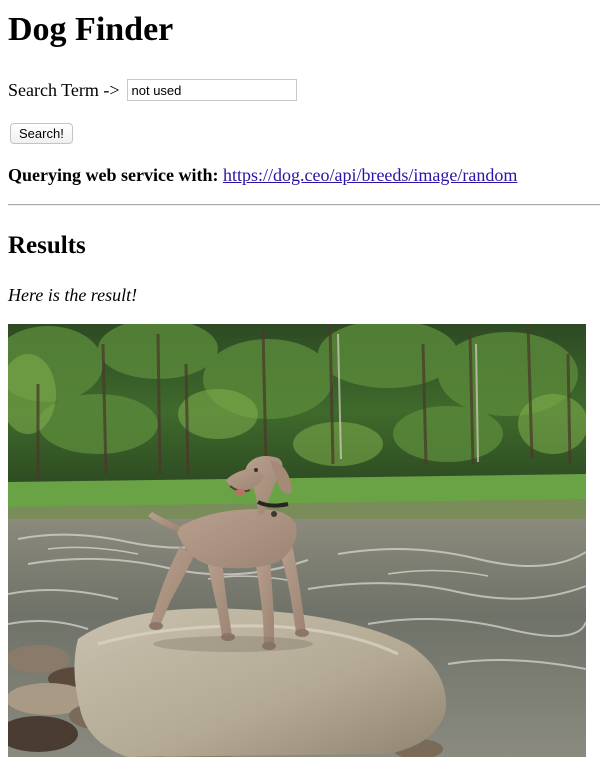 The height and width of the screenshot is (780, 600). What do you see at coordinates (113, 175) in the screenshot?
I see `query-label: Querying web service with:` at bounding box center [113, 175].